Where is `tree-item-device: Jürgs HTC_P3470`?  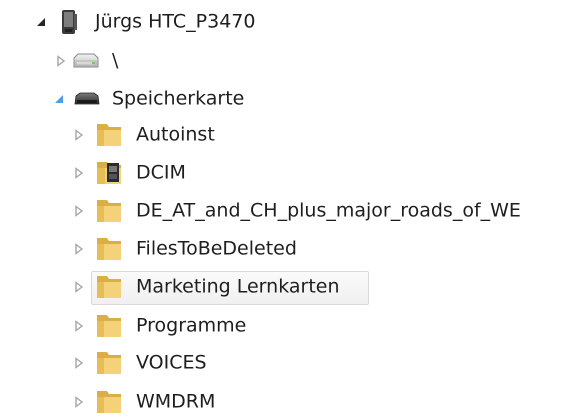
tree-item-device: Jürgs HTC_P3470 is located at coordinates (283, 22).